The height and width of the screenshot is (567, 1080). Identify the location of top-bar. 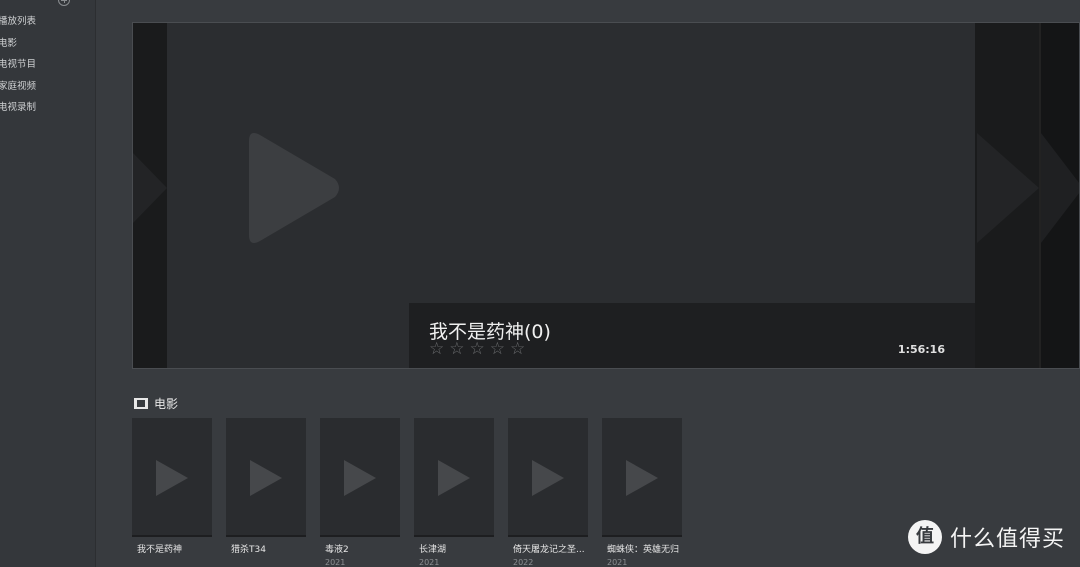
(588, 11).